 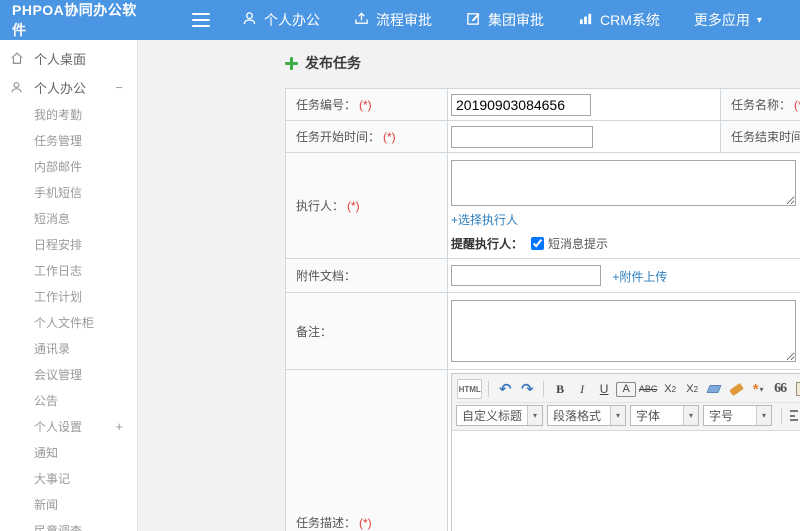 What do you see at coordinates (365, 20) in the screenshot?
I see `flow-export-icon` at bounding box center [365, 20].